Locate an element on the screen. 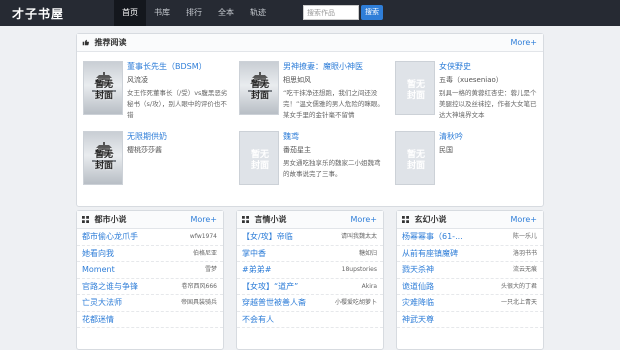 The image size is (620, 350). site-logo: 才子书屋 is located at coordinates (38, 13).